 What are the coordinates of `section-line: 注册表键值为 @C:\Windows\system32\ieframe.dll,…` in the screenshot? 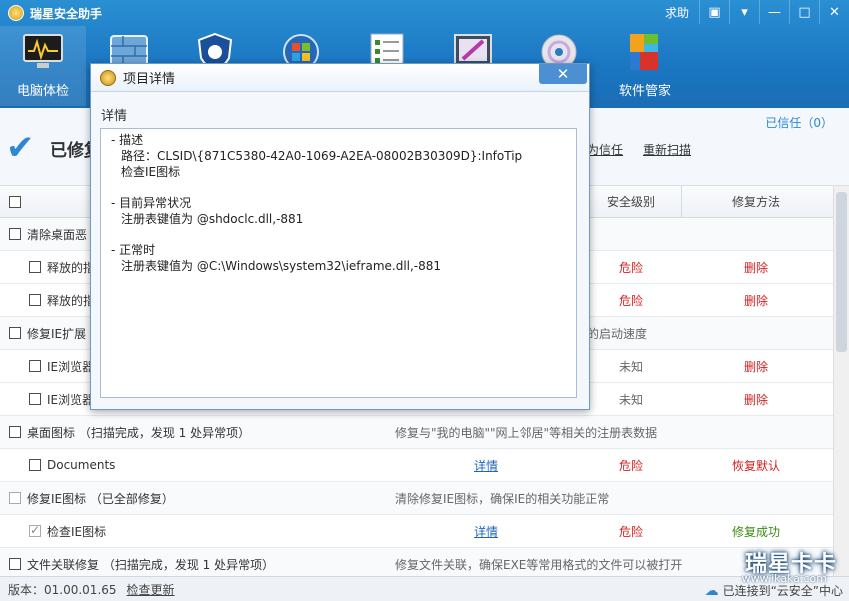 It's located at (281, 266).